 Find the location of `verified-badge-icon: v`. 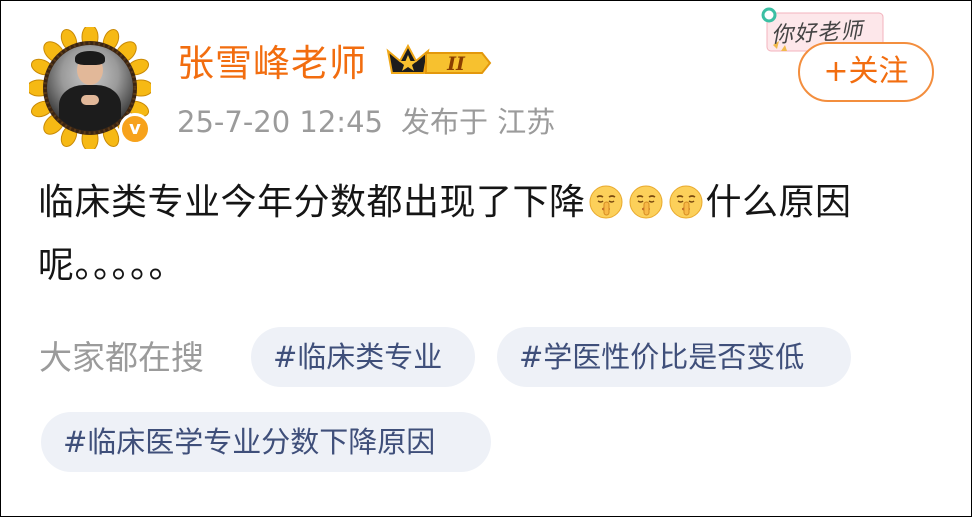

verified-badge-icon: v is located at coordinates (135, 129).